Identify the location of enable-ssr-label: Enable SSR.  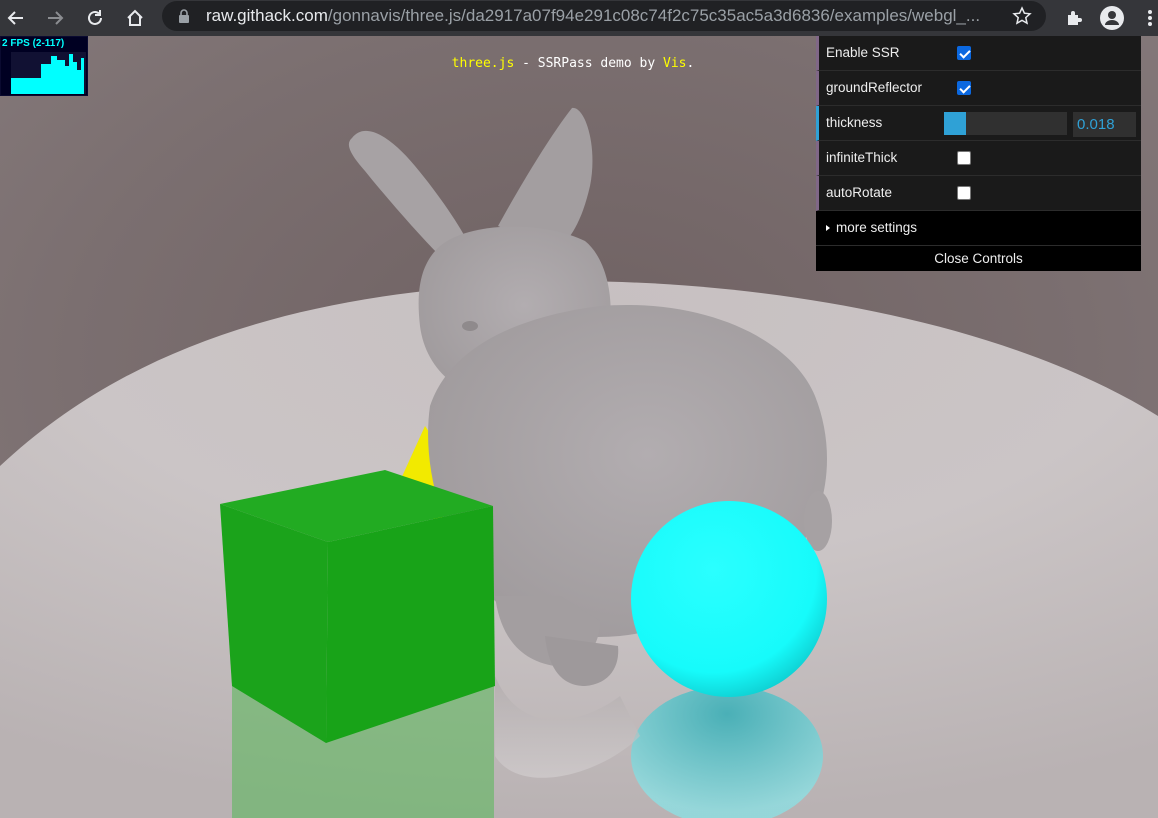
(863, 52).